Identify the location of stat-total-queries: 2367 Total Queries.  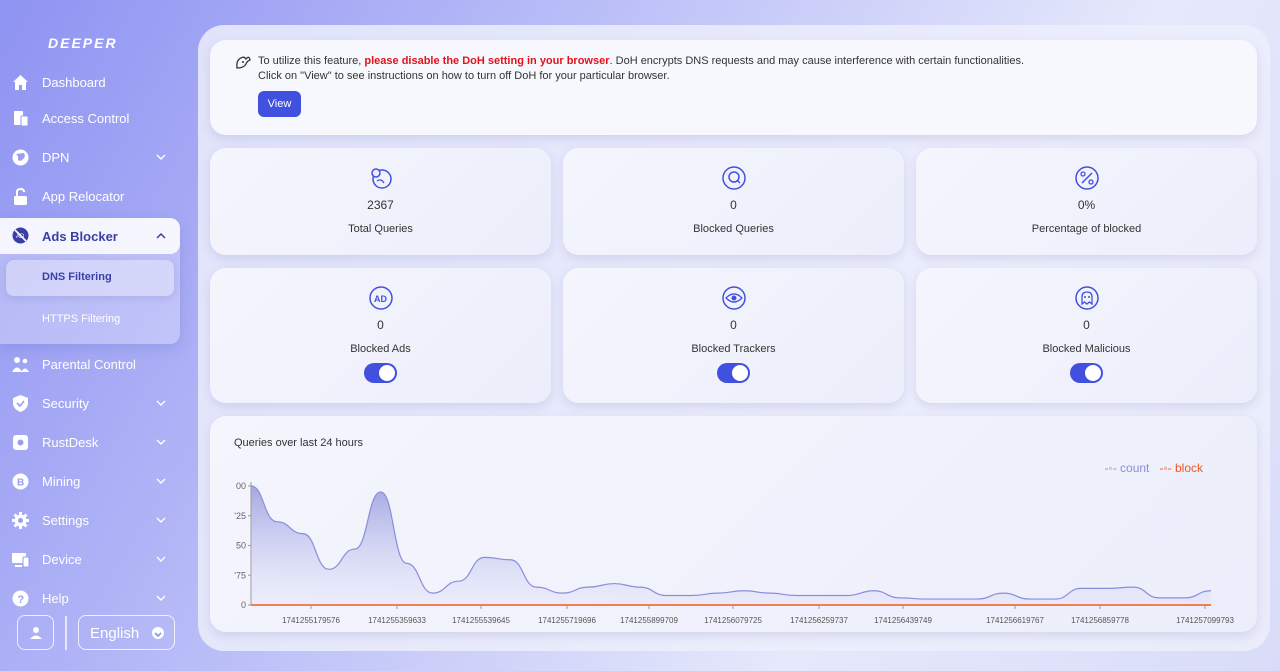
(380, 201).